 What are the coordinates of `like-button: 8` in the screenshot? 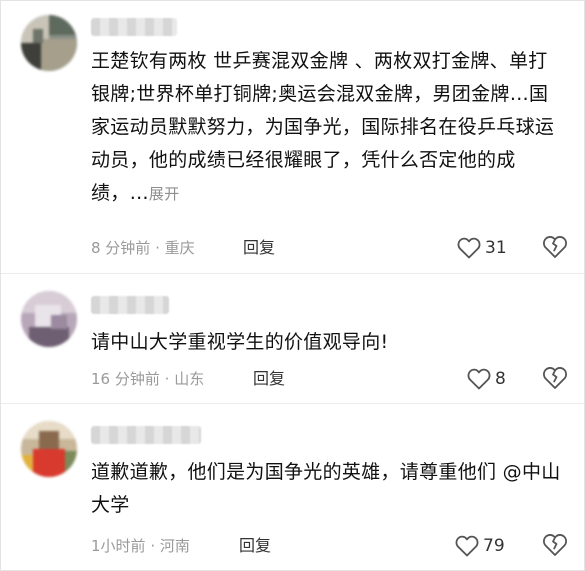 It's located at (486, 379).